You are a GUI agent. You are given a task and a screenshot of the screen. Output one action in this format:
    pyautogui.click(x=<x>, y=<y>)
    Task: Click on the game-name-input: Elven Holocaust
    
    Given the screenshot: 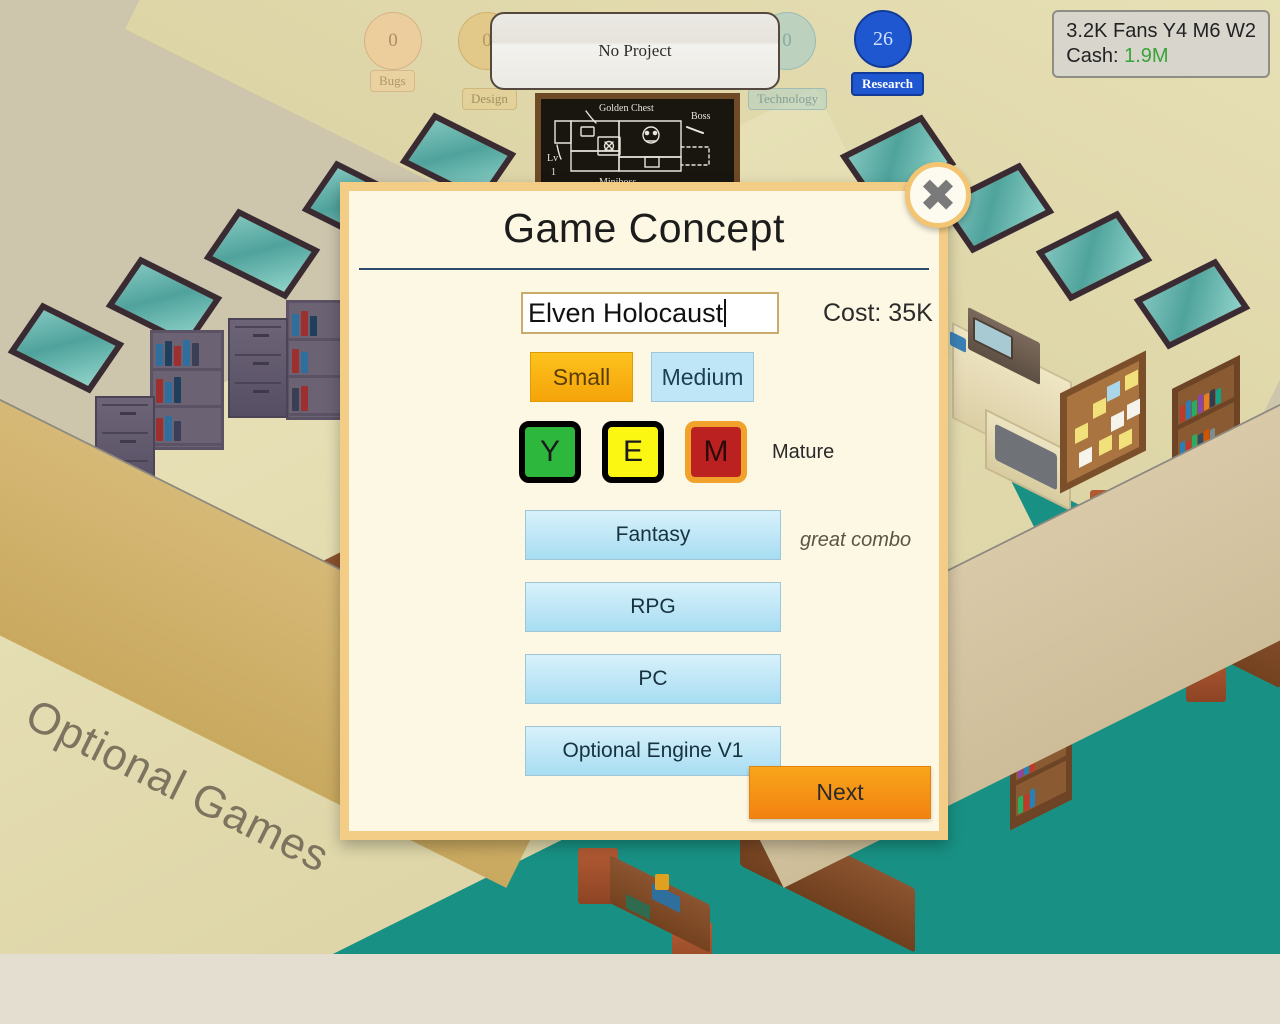 What is the action you would take?
    pyautogui.click(x=650, y=313)
    